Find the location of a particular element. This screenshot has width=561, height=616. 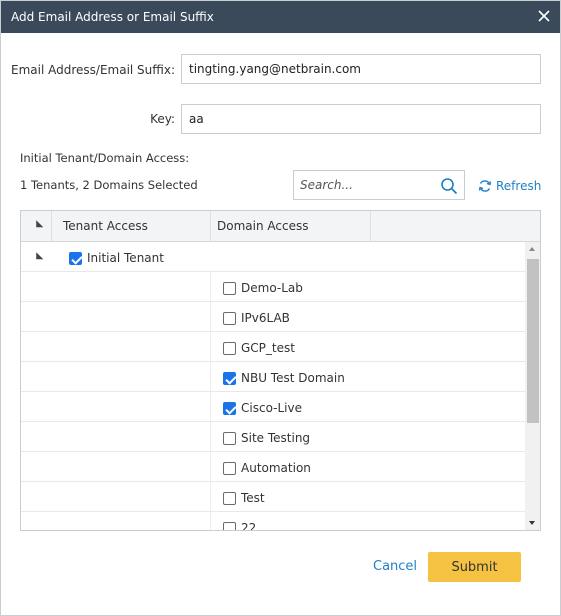

domain-row: Automation is located at coordinates (273, 467).